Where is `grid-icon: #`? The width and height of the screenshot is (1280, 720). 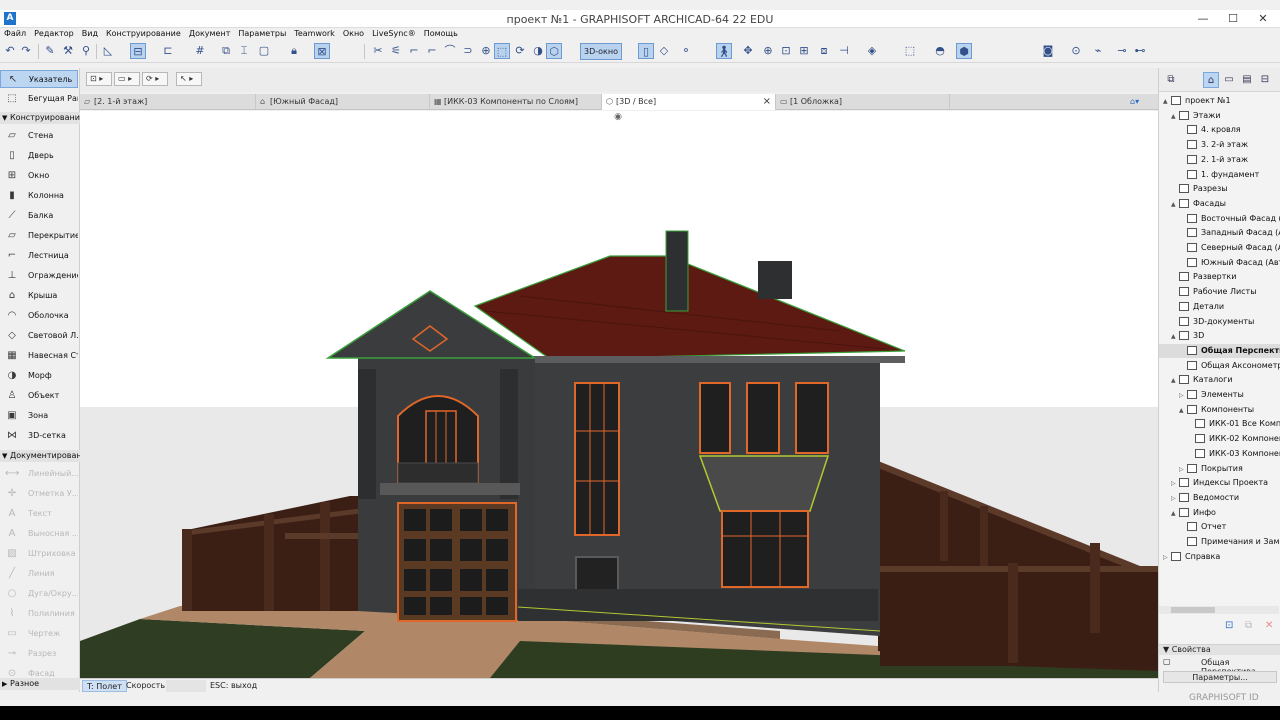 grid-icon: # is located at coordinates (200, 51).